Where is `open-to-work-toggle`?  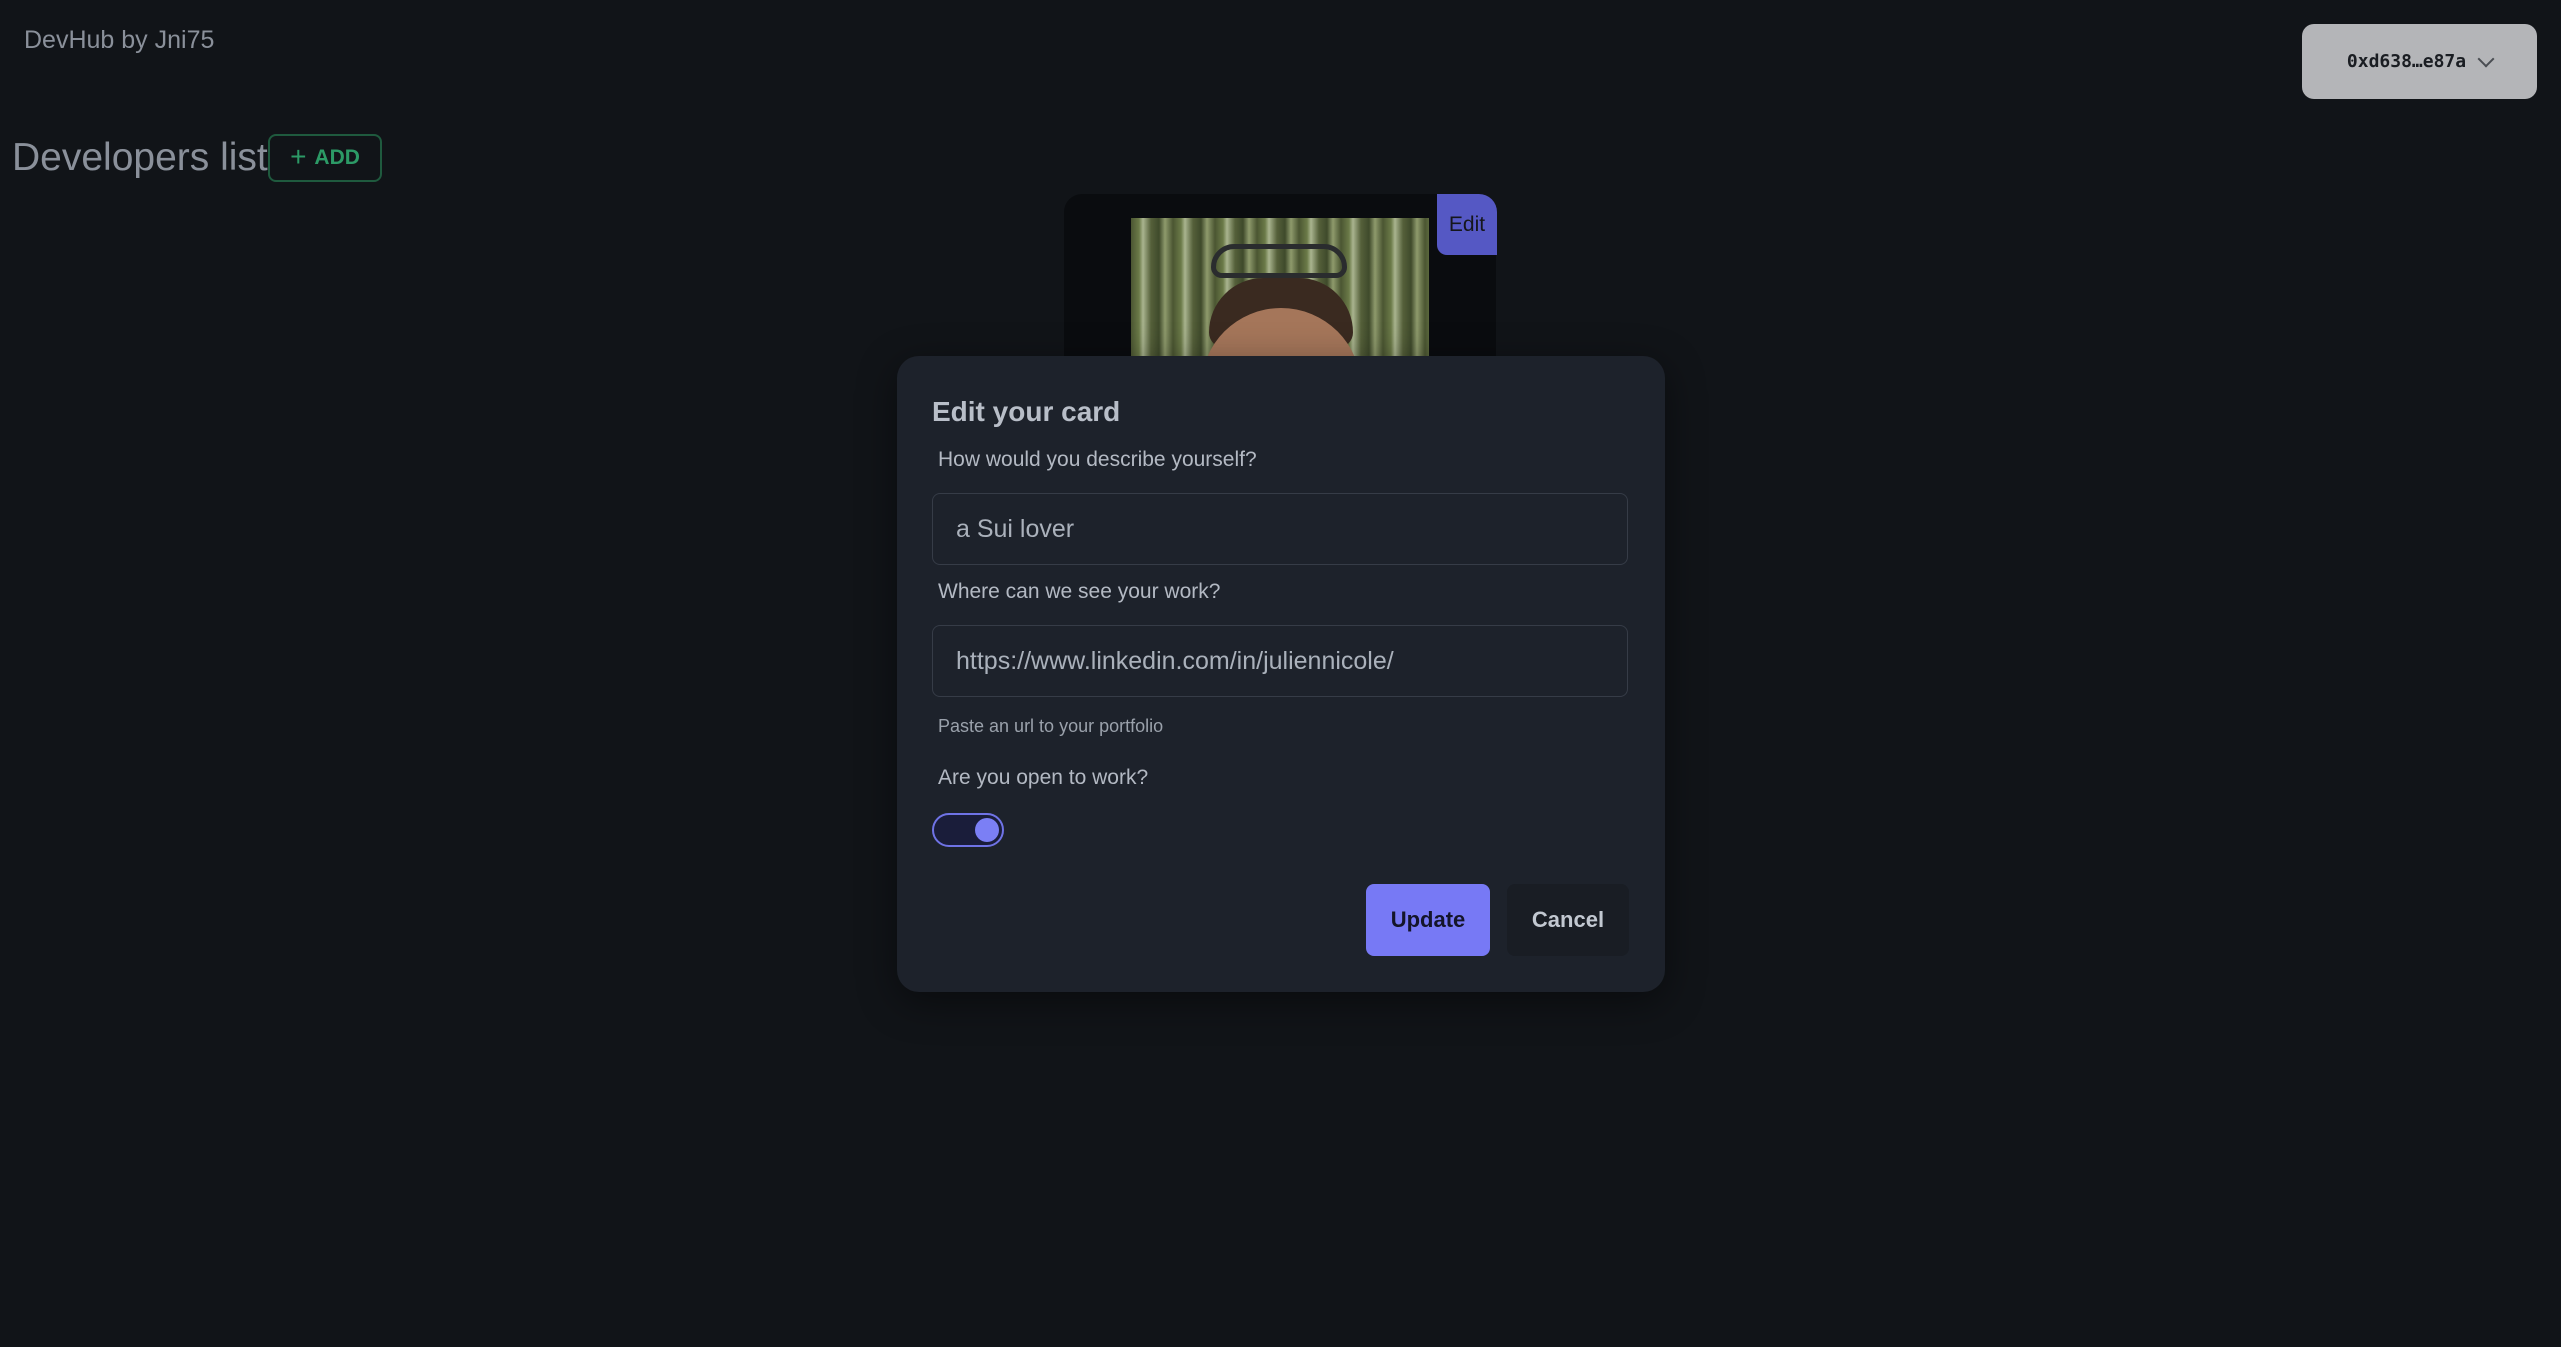
open-to-work-toggle is located at coordinates (968, 830).